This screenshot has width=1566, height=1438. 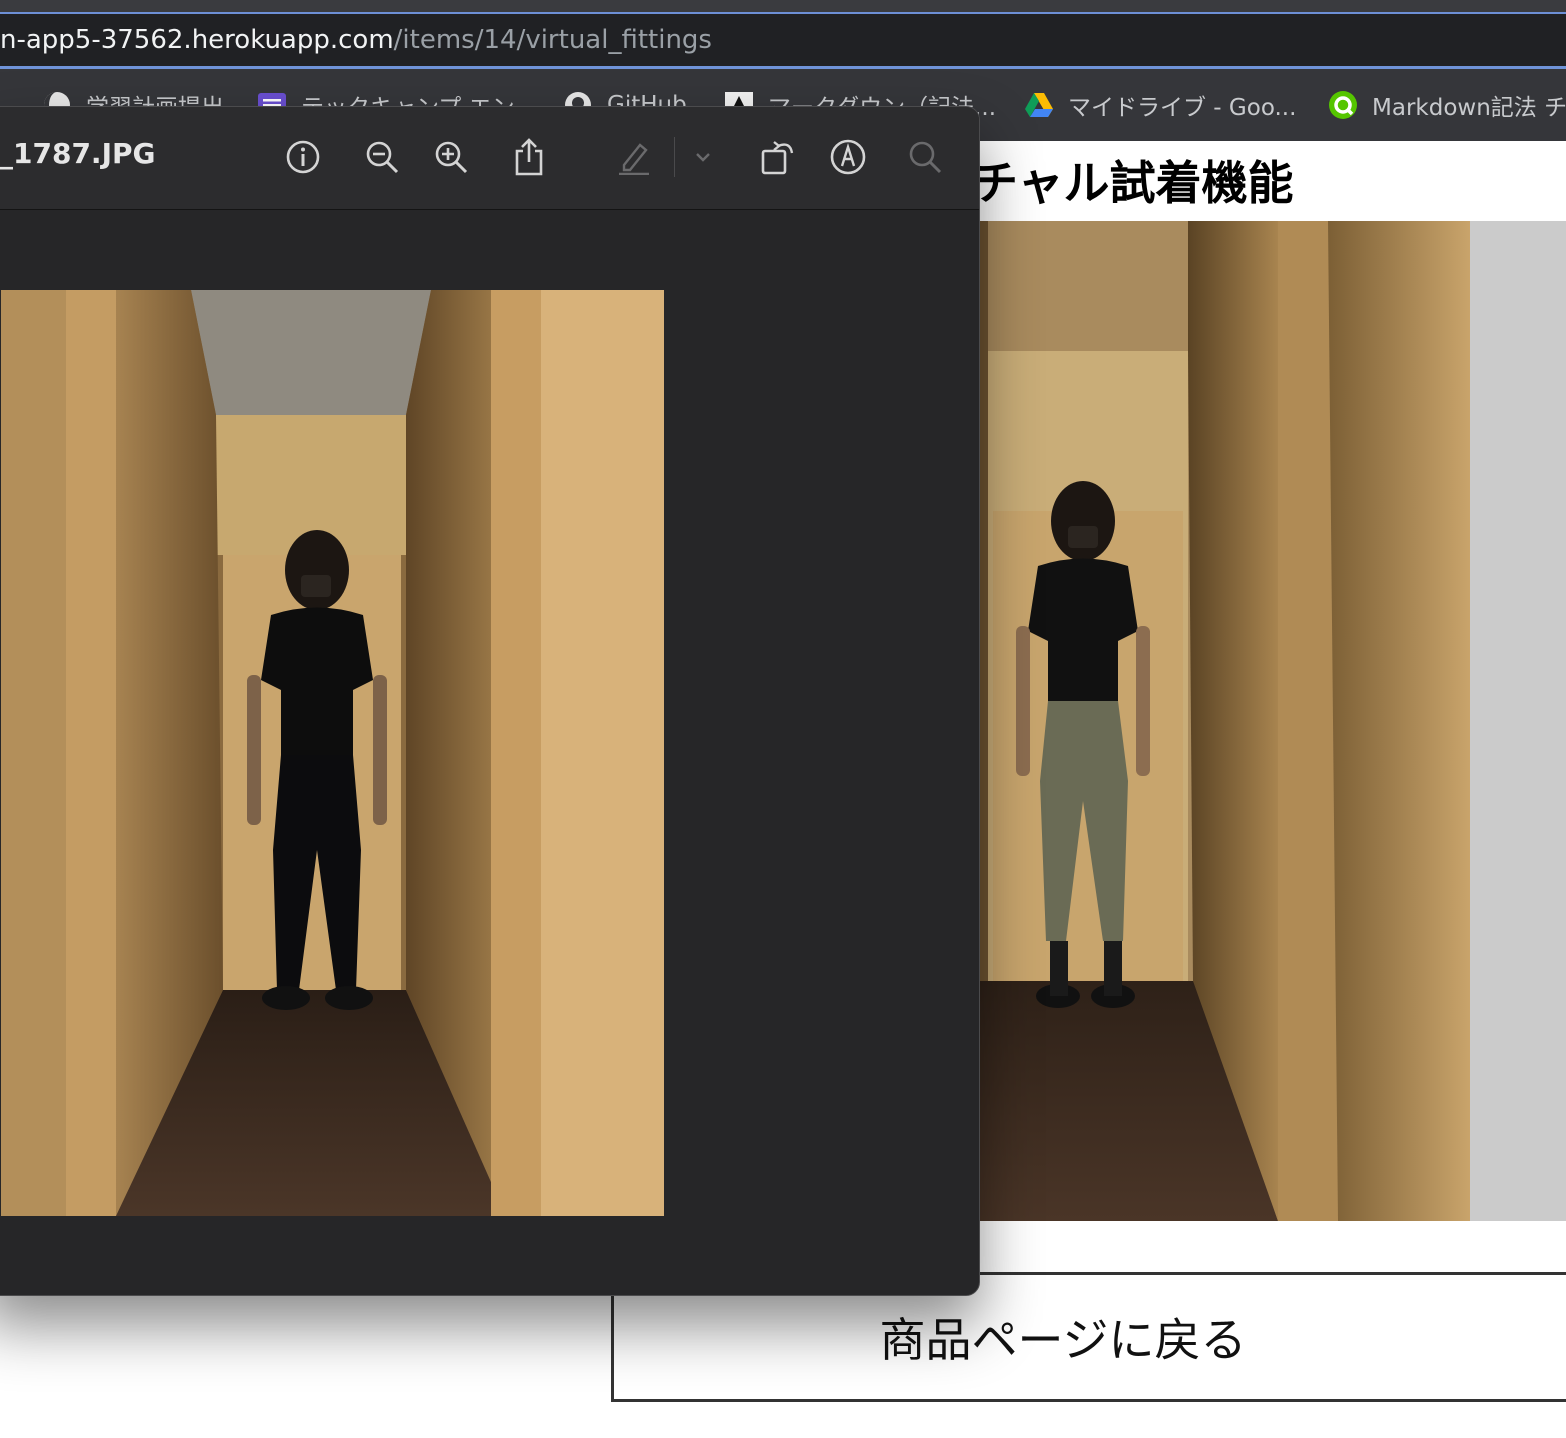 What do you see at coordinates (1517, 721) in the screenshot?
I see `image-backdrop` at bounding box center [1517, 721].